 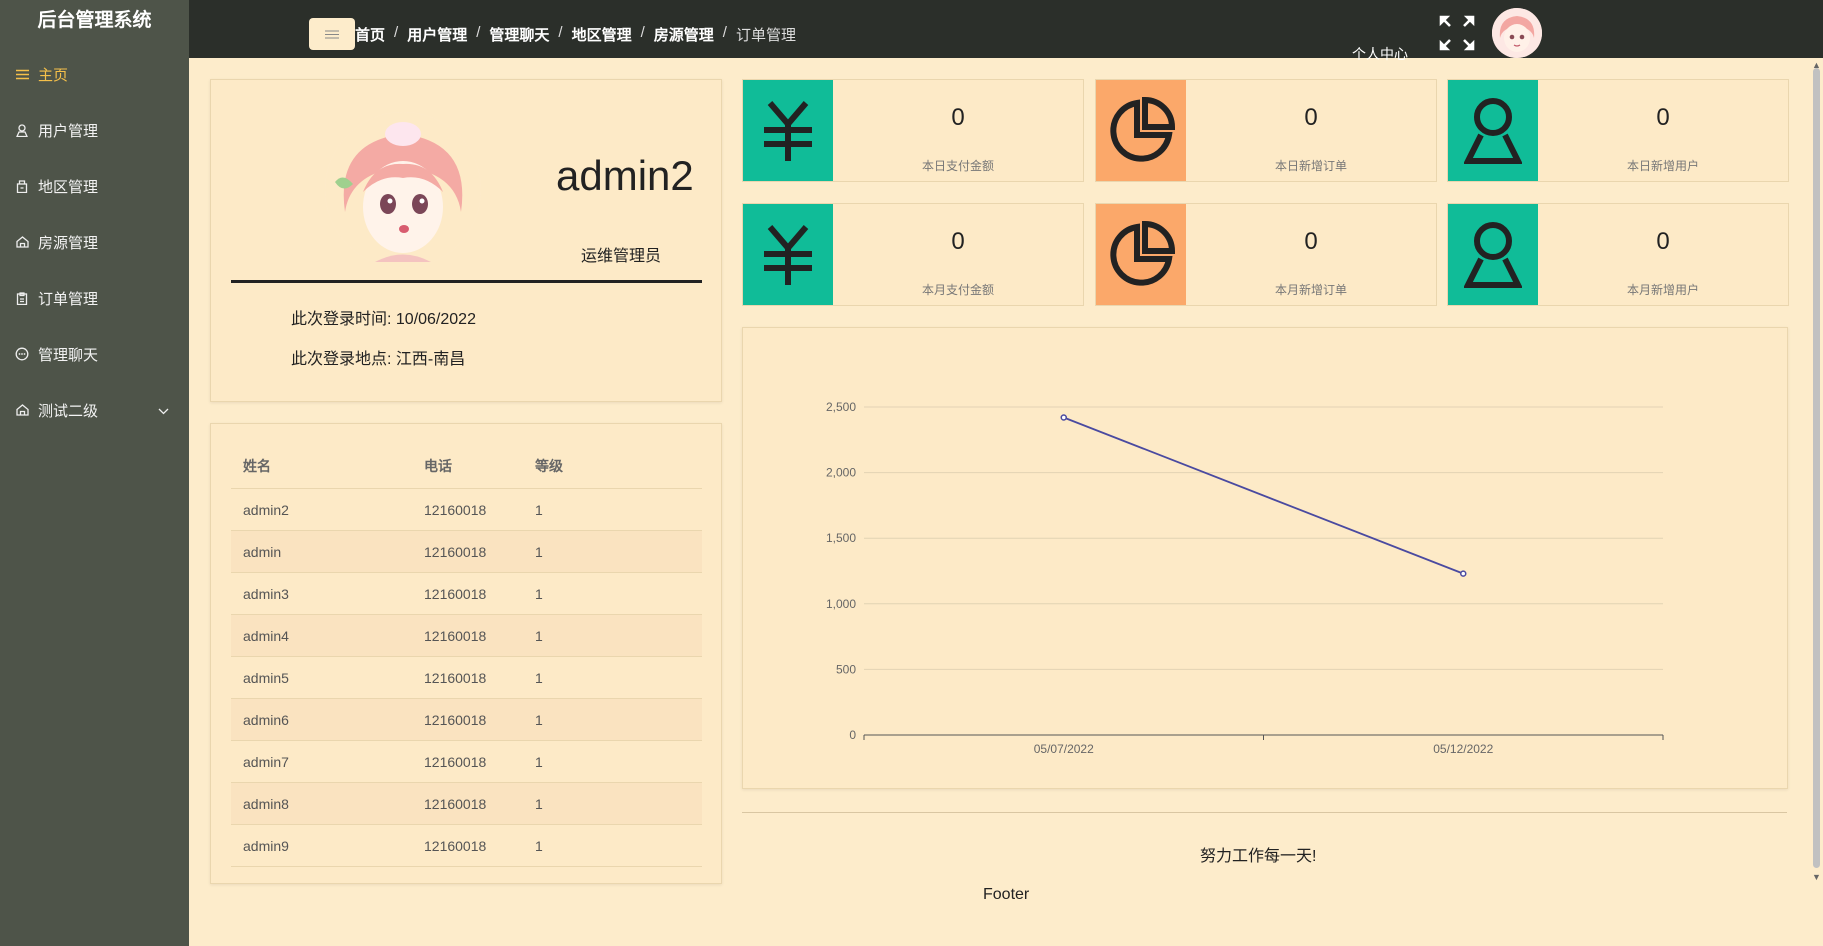 I want to click on stat-label: 本日支付金额, so click(x=957, y=166).